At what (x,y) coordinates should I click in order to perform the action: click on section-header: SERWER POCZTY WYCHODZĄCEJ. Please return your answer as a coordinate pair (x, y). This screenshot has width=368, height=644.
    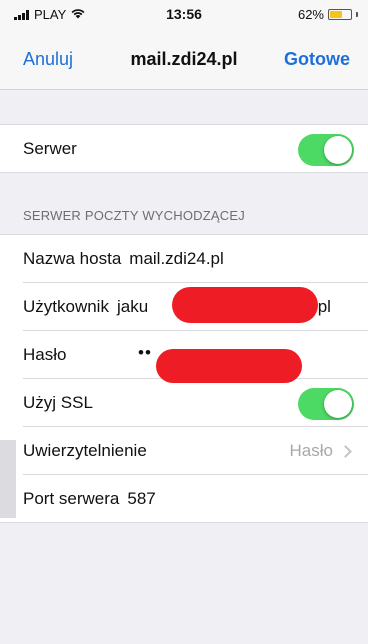
    Looking at the image, I should click on (134, 215).